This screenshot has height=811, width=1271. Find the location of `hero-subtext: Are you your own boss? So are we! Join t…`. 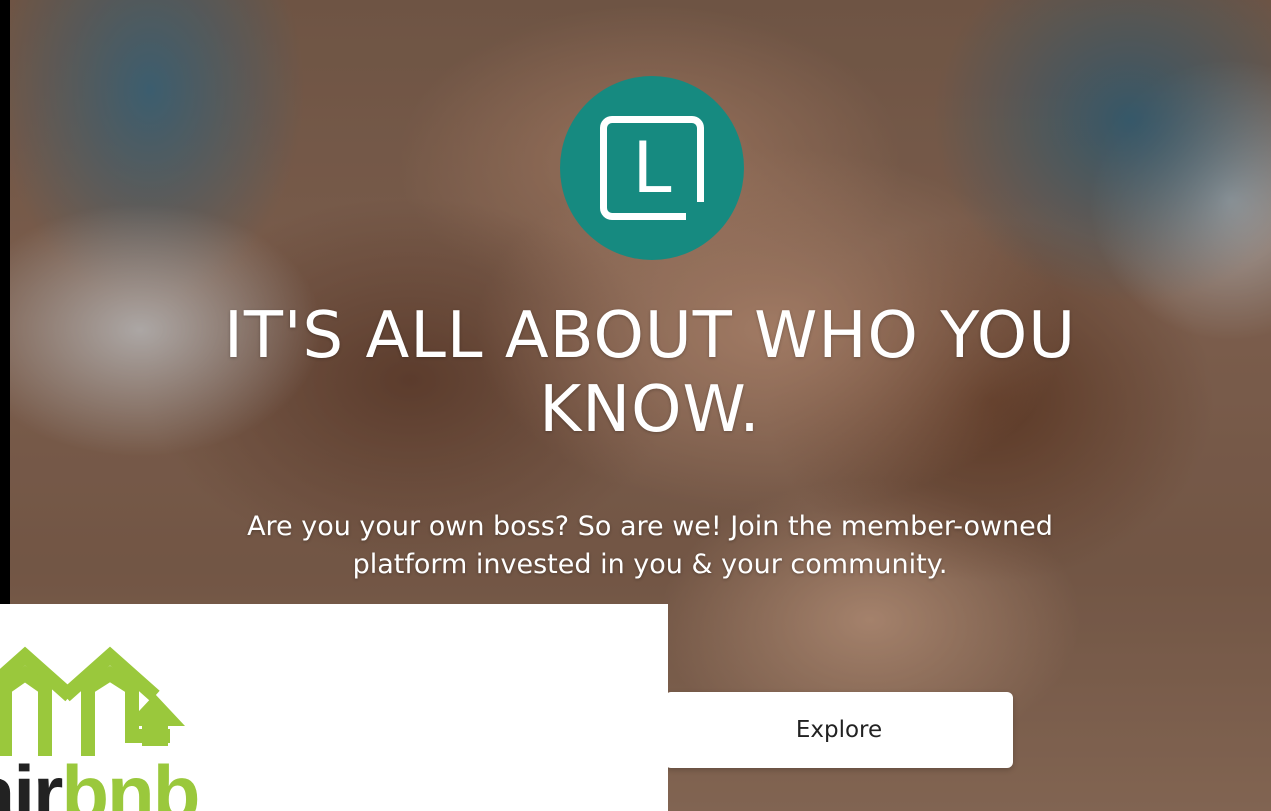

hero-subtext: Are you your own boss? So are we! Join t… is located at coordinates (650, 546).